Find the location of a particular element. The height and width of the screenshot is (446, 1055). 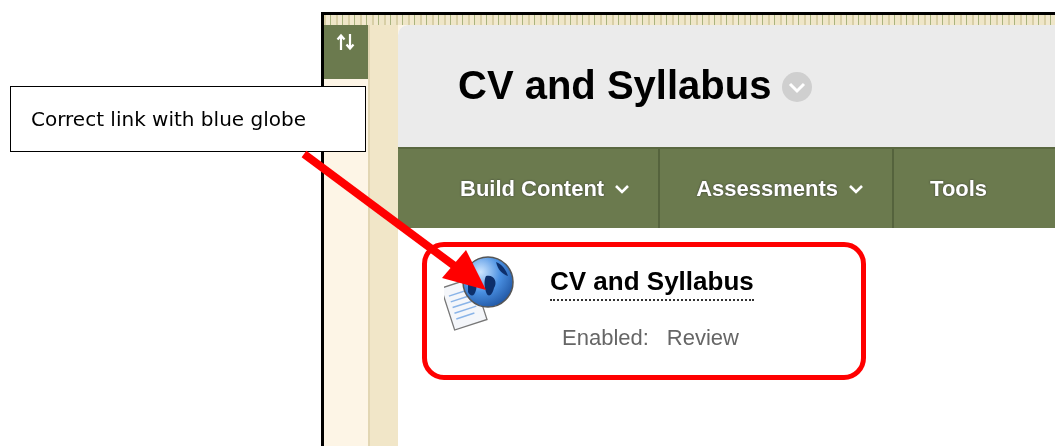

status-value: Review is located at coordinates (702, 338).